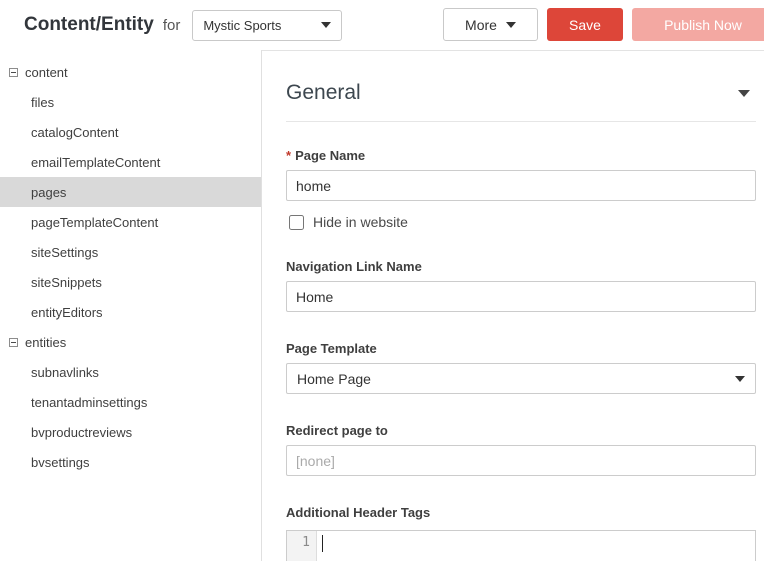 This screenshot has height=561, width=764. I want to click on additional-header-tags-editor: 1, so click(521, 545).